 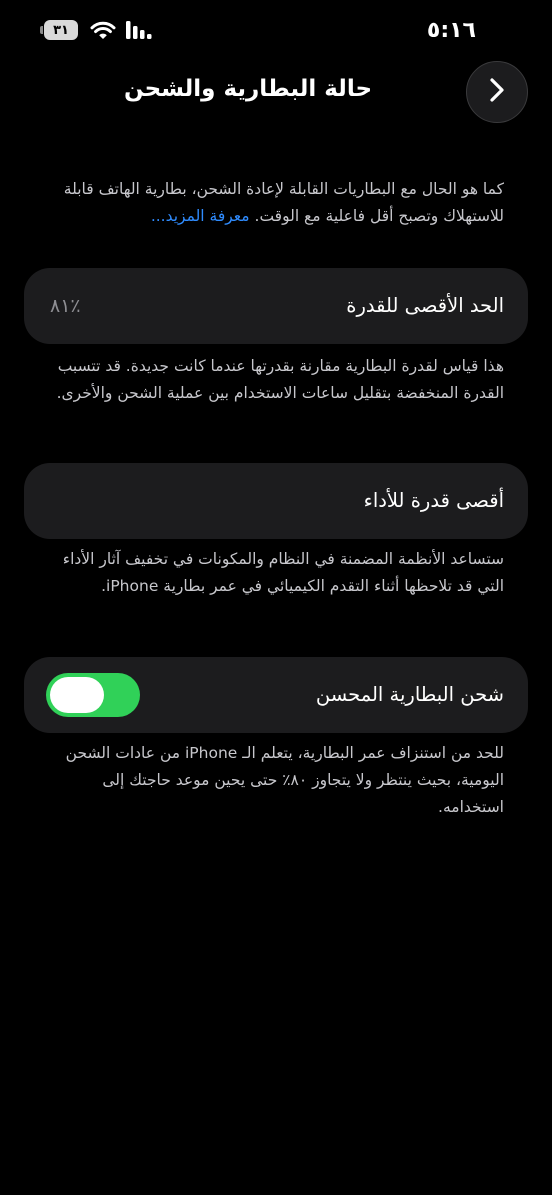 I want to click on wifi-icon, so click(x=103, y=30).